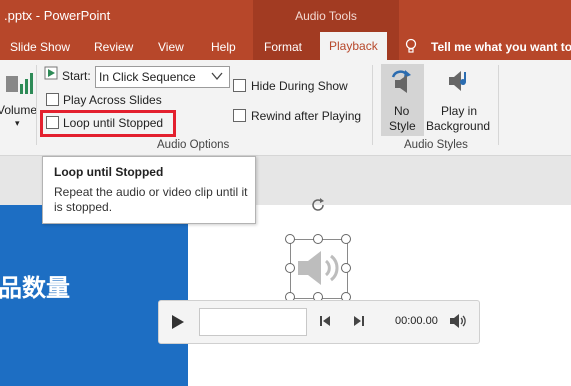 The width and height of the screenshot is (571, 386). I want to click on play-across-slides-label: Play Across Slides, so click(112, 100).